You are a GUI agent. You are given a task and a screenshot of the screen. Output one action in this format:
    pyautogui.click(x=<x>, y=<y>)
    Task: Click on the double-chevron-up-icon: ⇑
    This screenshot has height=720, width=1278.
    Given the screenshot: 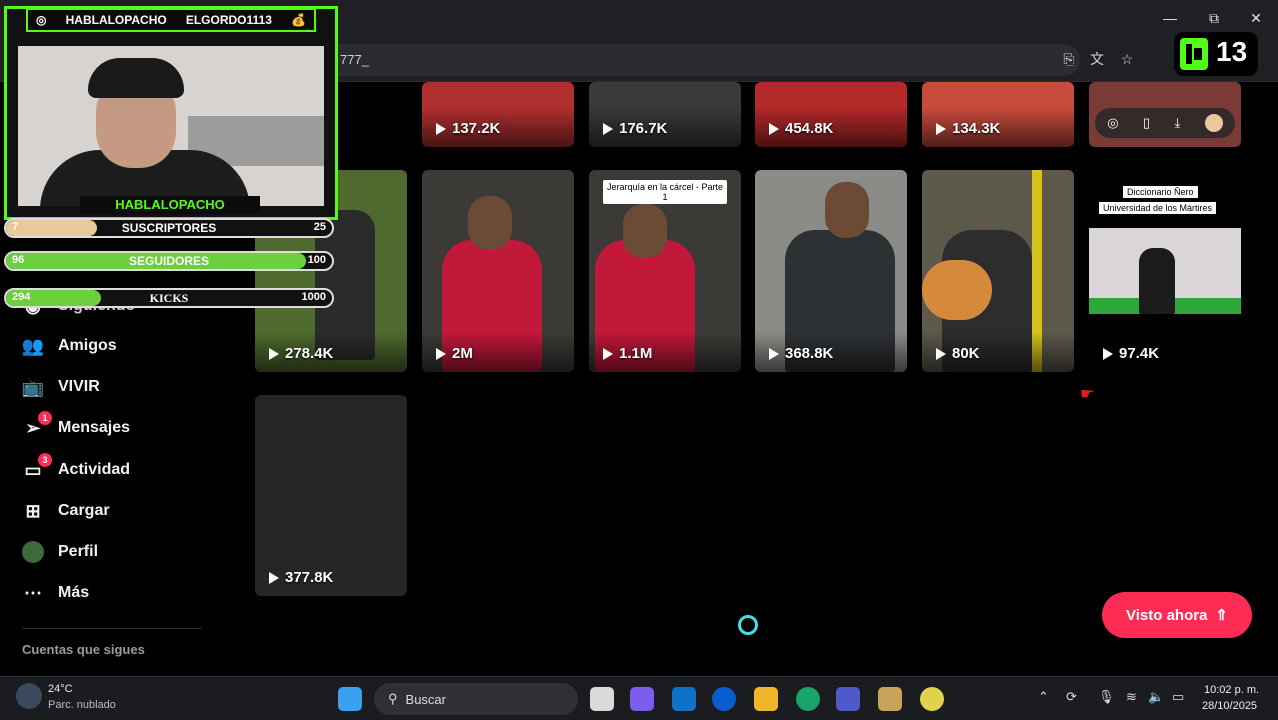 What is the action you would take?
    pyautogui.click(x=1221, y=615)
    